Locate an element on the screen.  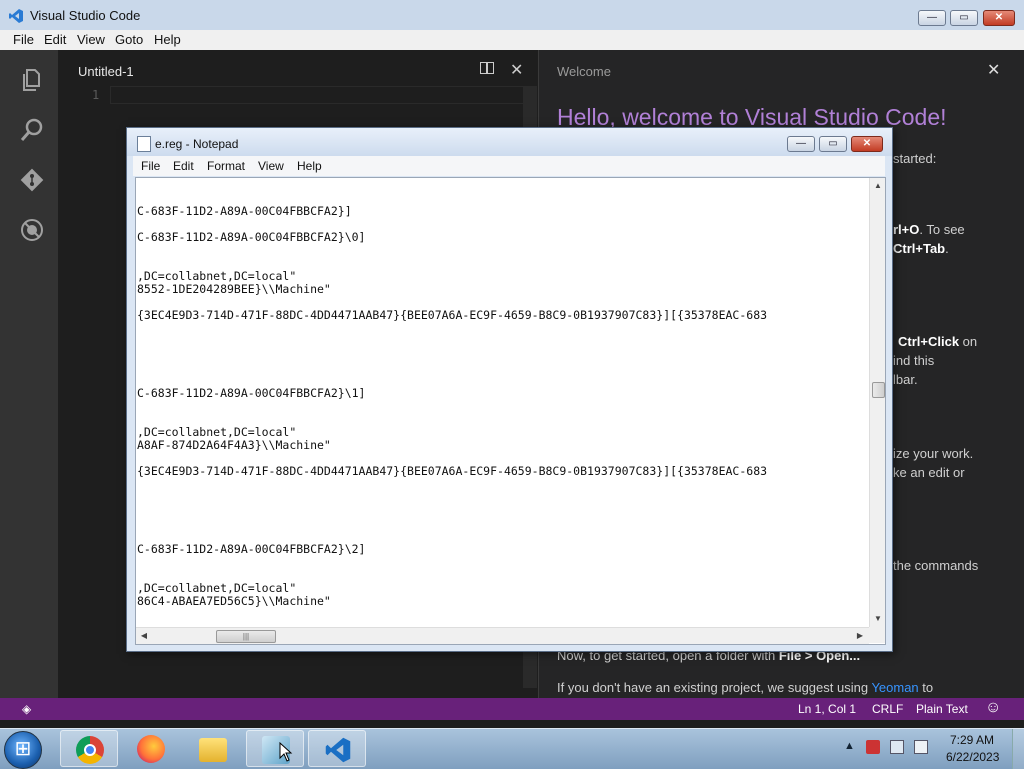
vscode-logo-icon is located at coordinates (16, 16).